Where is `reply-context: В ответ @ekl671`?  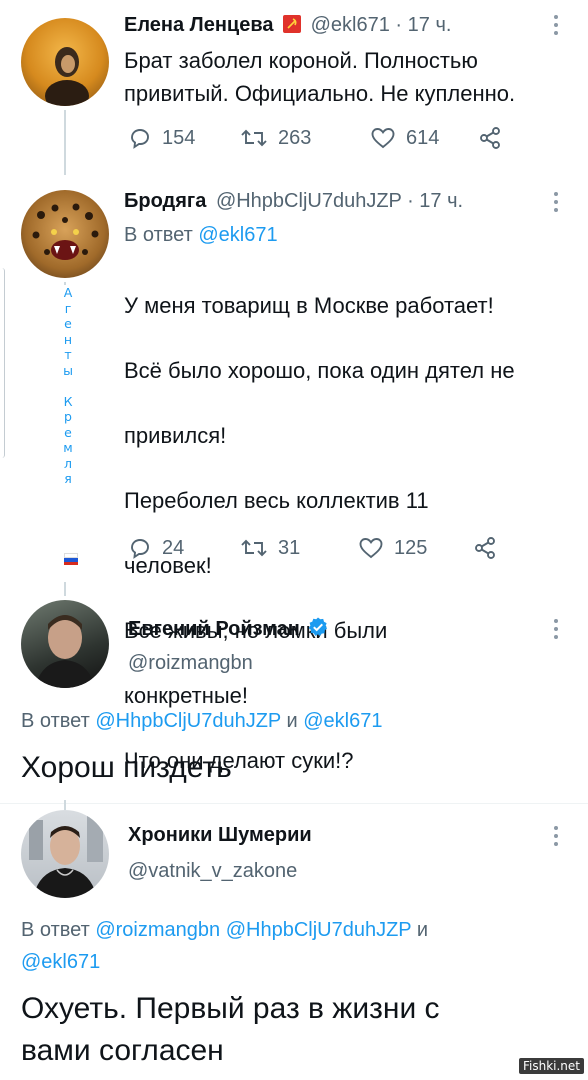 reply-context: В ответ @ekl671 is located at coordinates (201, 235).